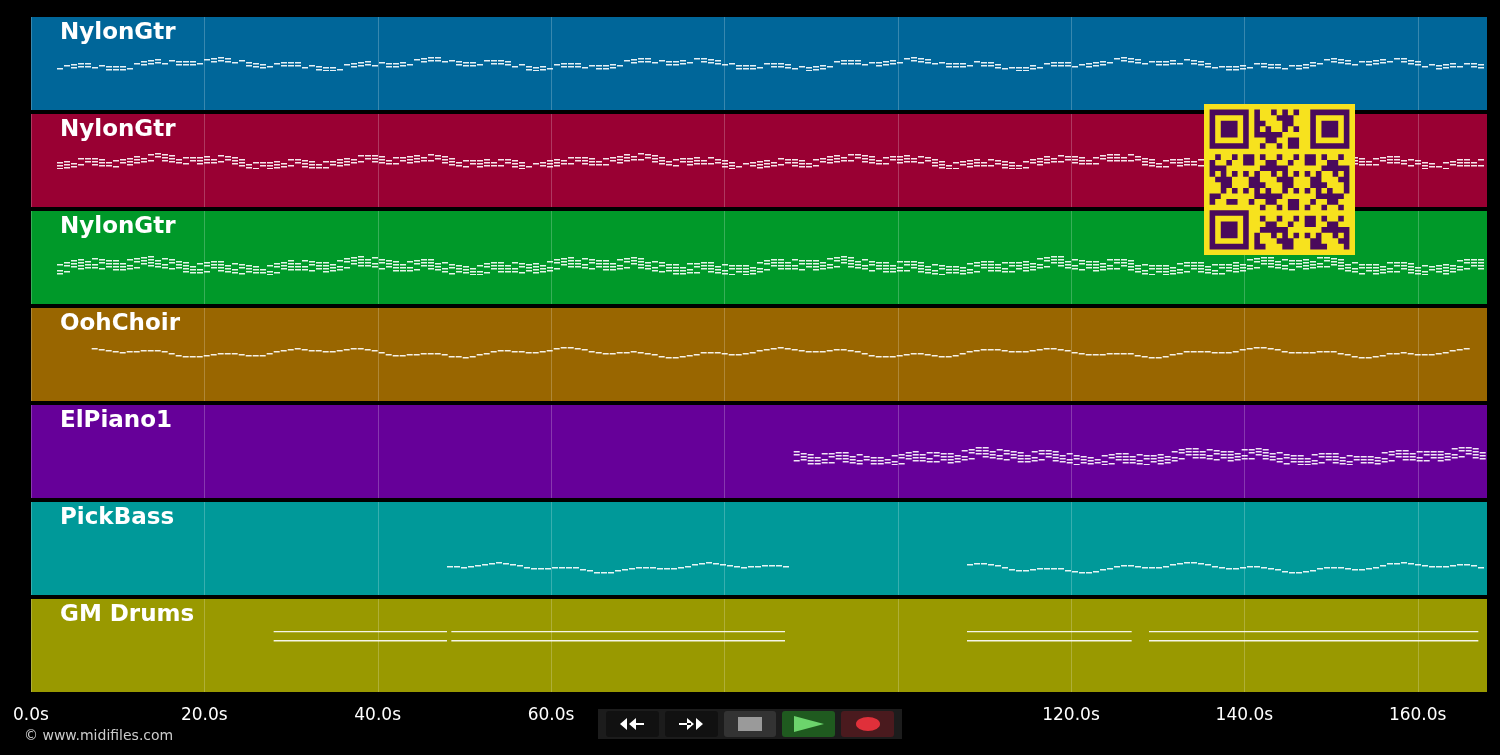 This screenshot has height=755, width=1500. What do you see at coordinates (377, 714) in the screenshot?
I see `time-label: 40.0s` at bounding box center [377, 714].